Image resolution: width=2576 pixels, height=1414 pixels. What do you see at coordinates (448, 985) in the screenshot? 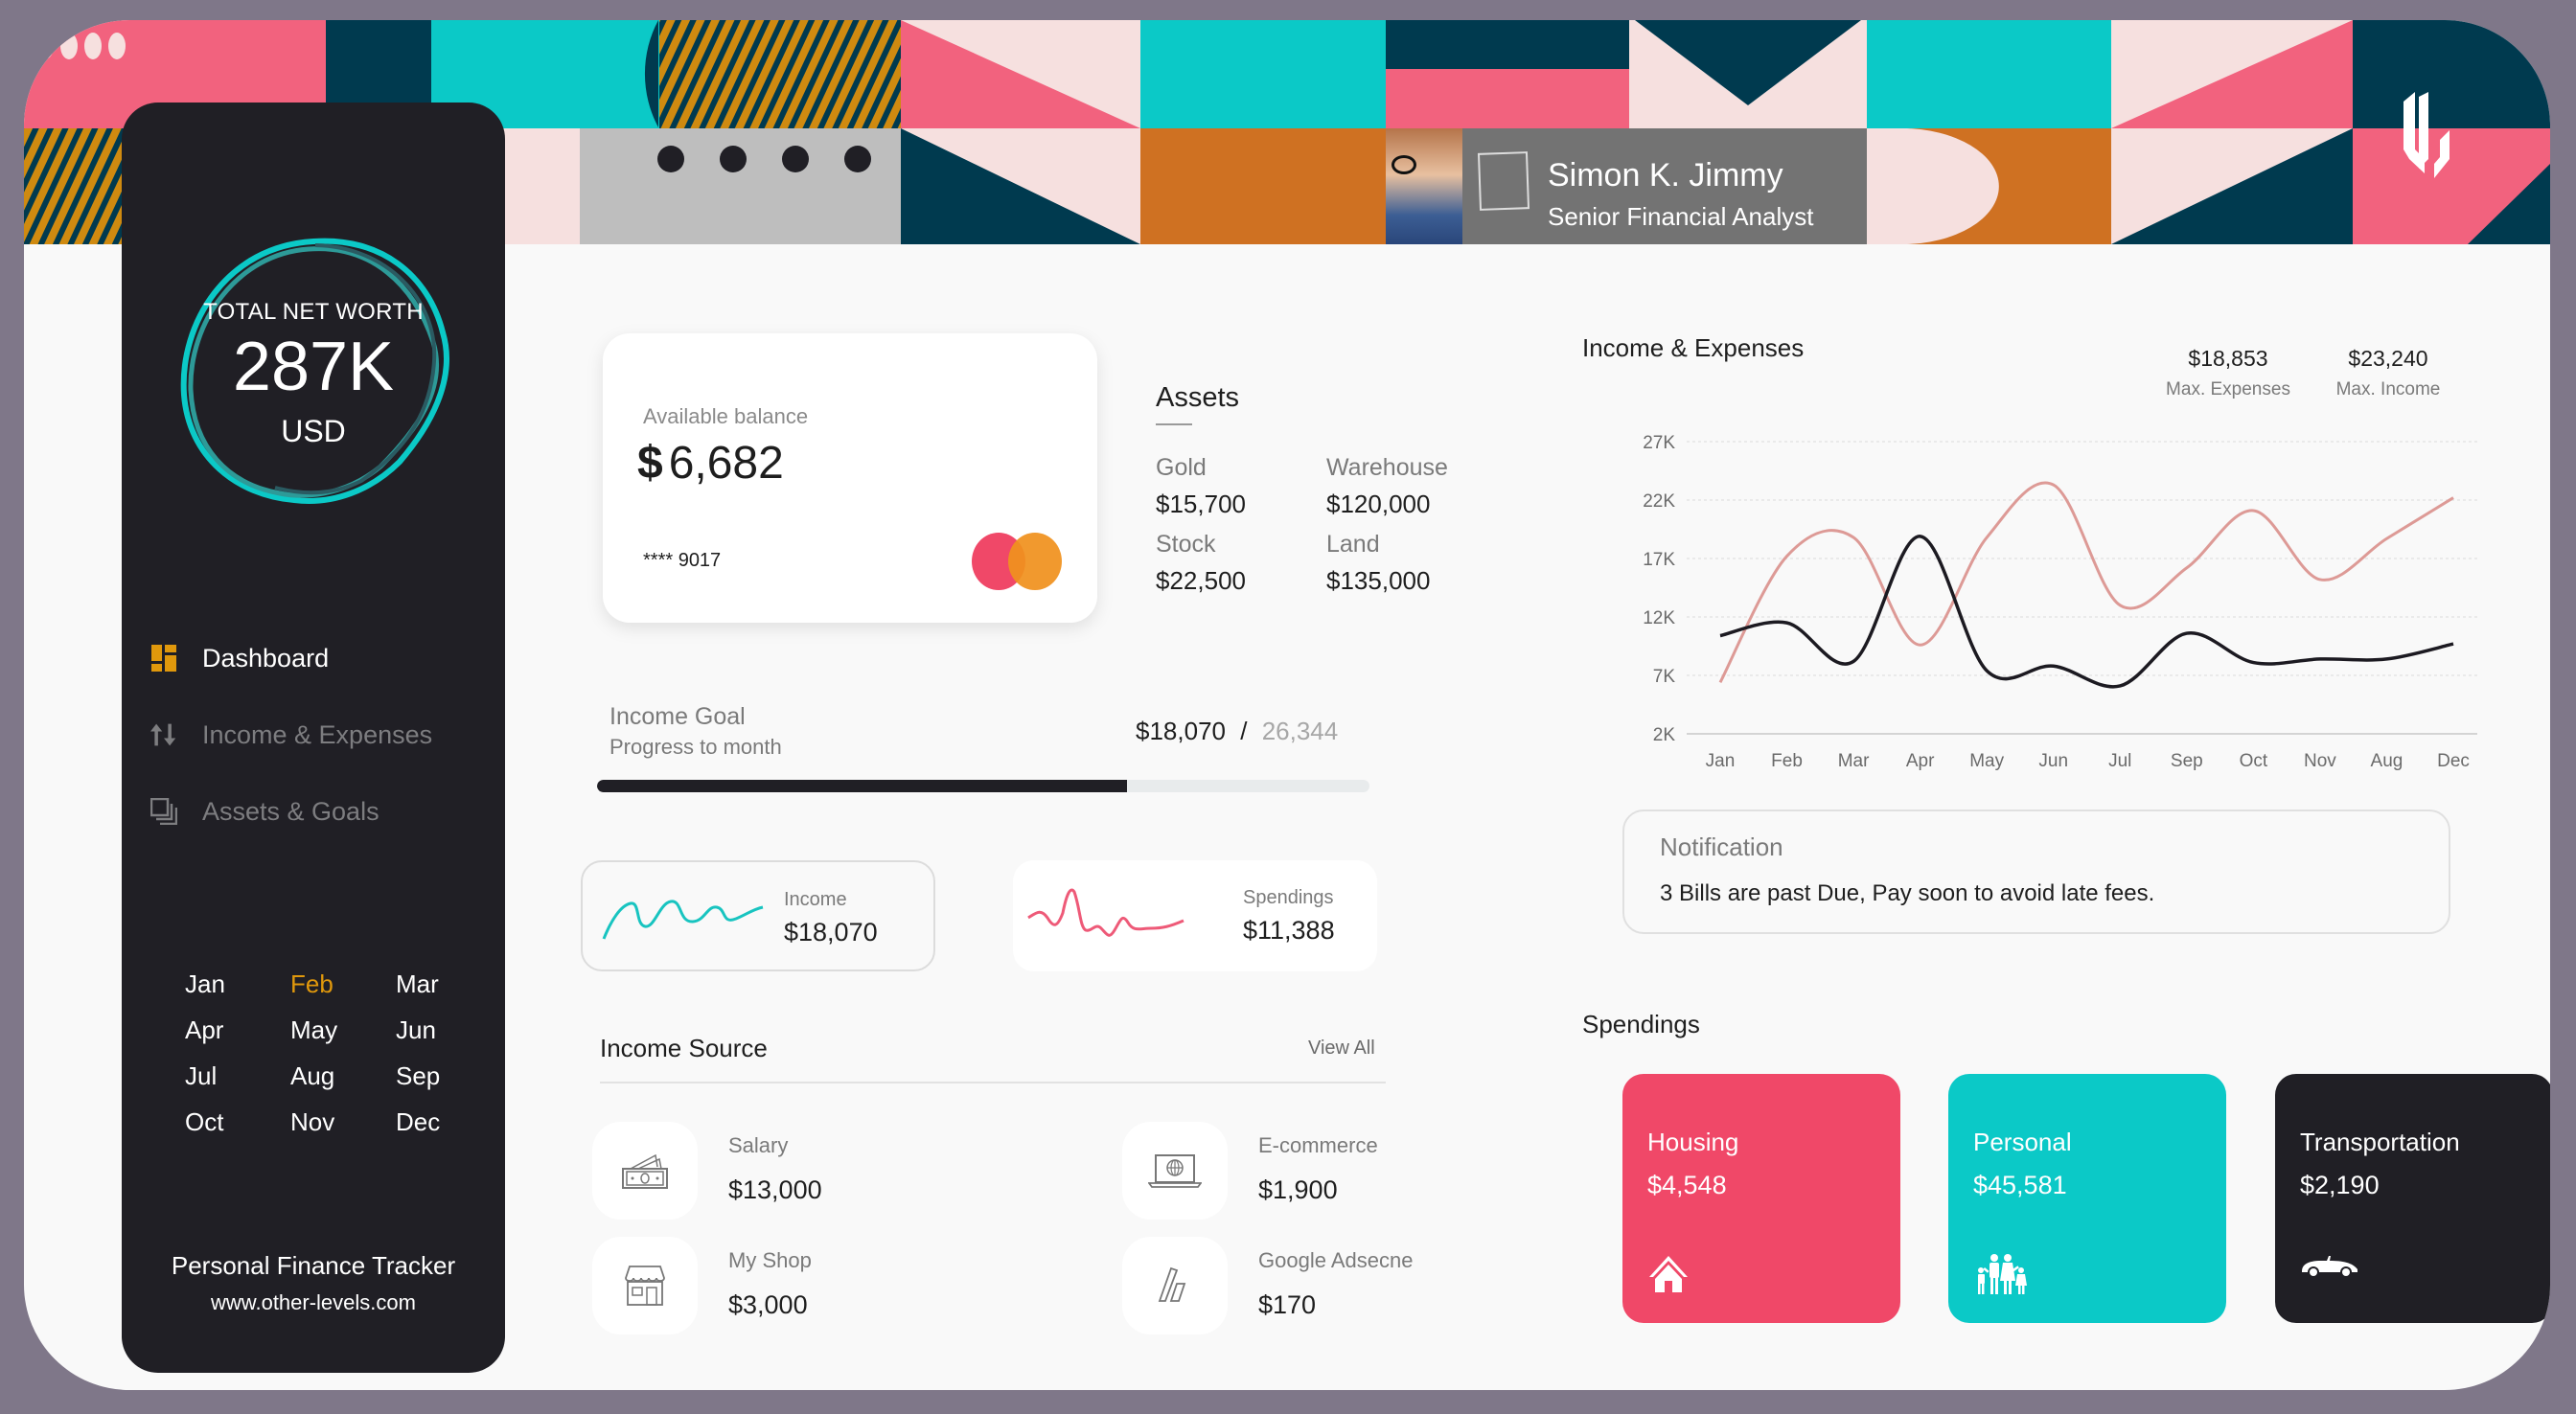
I see `month-mar: Mar` at bounding box center [448, 985].